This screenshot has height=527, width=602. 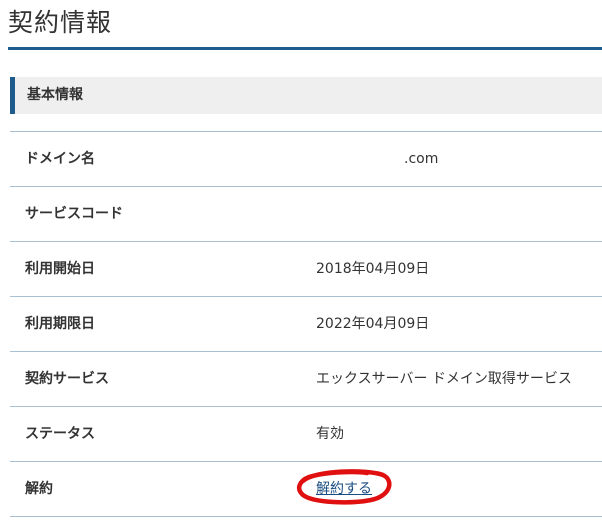 I want to click on table-row-contract-service: 契約サービス エックスサーバー ドメイン取得サービス, so click(x=306, y=379).